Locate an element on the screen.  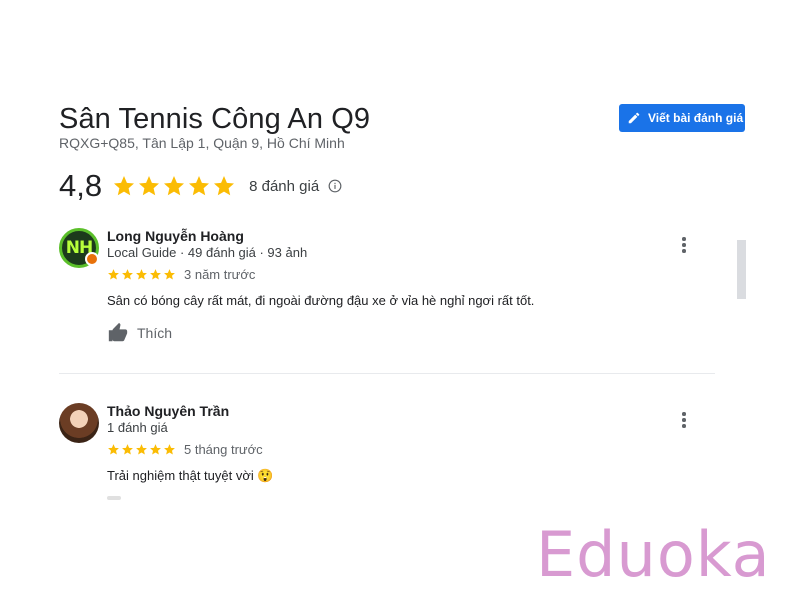
watermark-logo: Eduoka is located at coordinates (653, 554).